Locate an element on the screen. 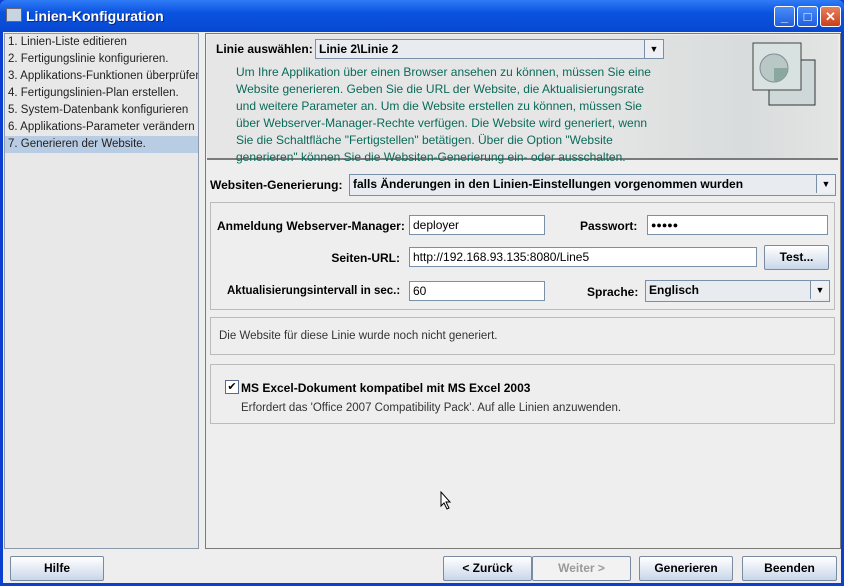 This screenshot has width=844, height=586. step-item: 1. Linien-Liste editieren is located at coordinates (101, 42).